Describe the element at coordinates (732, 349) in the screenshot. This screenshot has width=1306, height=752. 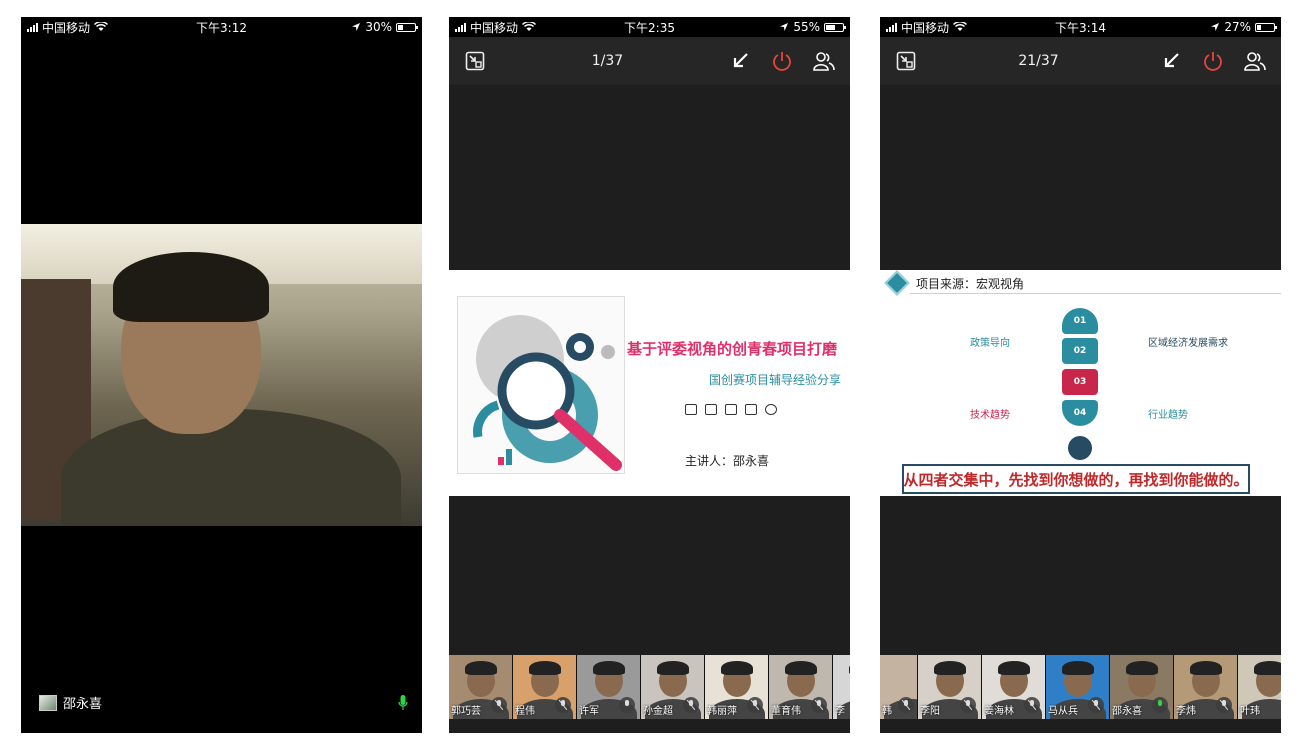
I see `slide-title: 基于评委视角的创青春项目打磨` at that location.